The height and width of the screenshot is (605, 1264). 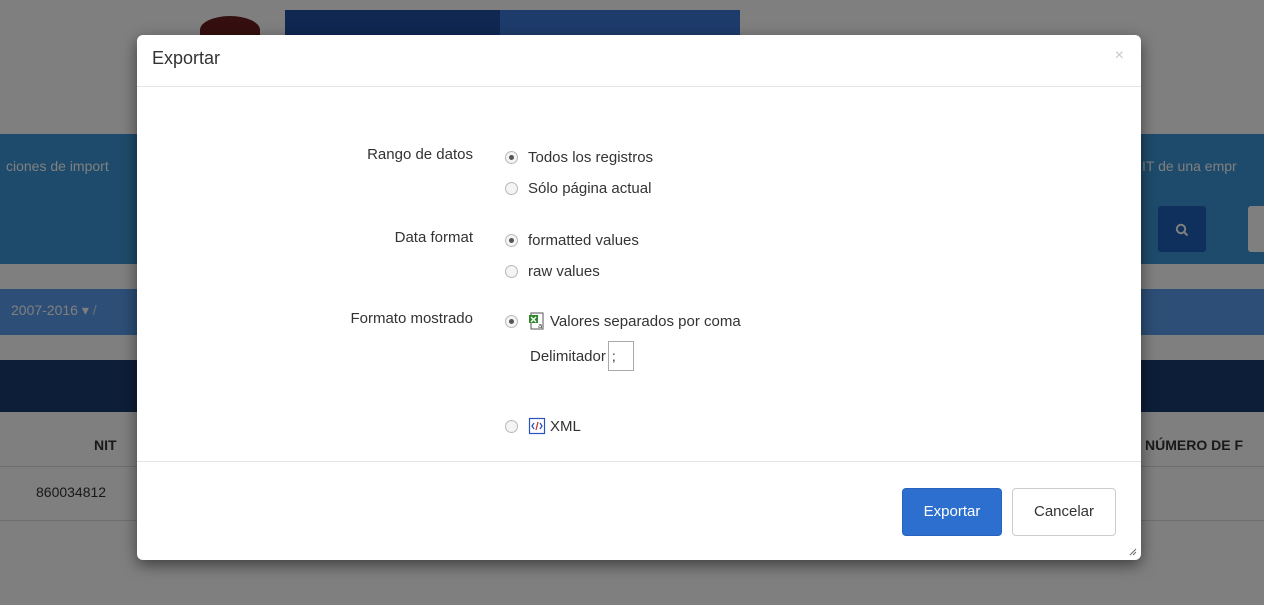 What do you see at coordinates (420, 154) in the screenshot?
I see `rango-label: Rango de datos` at bounding box center [420, 154].